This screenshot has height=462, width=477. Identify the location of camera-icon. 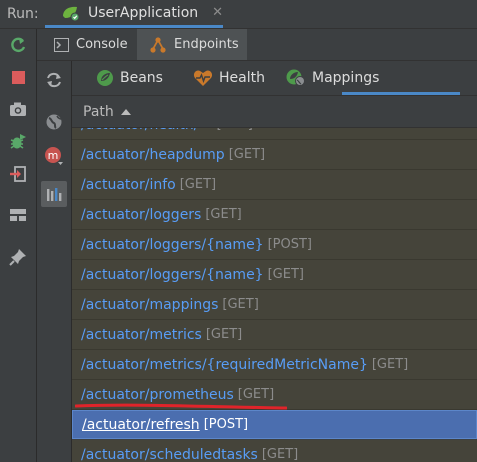
(18, 109).